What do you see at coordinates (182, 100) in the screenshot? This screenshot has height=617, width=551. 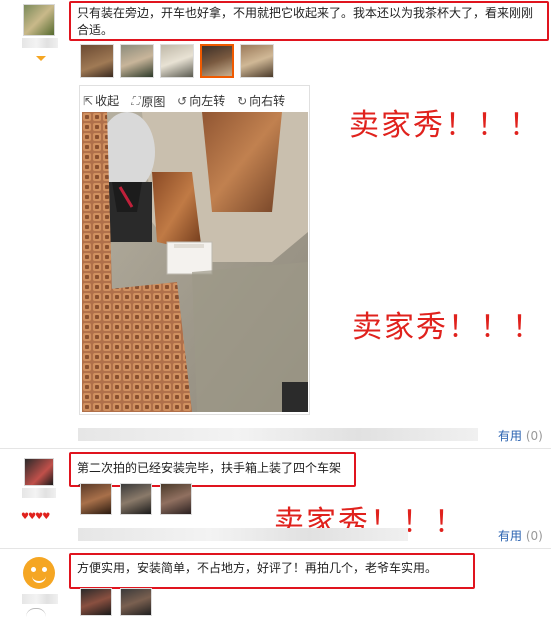 I see `rotate-left-icon: ↺` at bounding box center [182, 100].